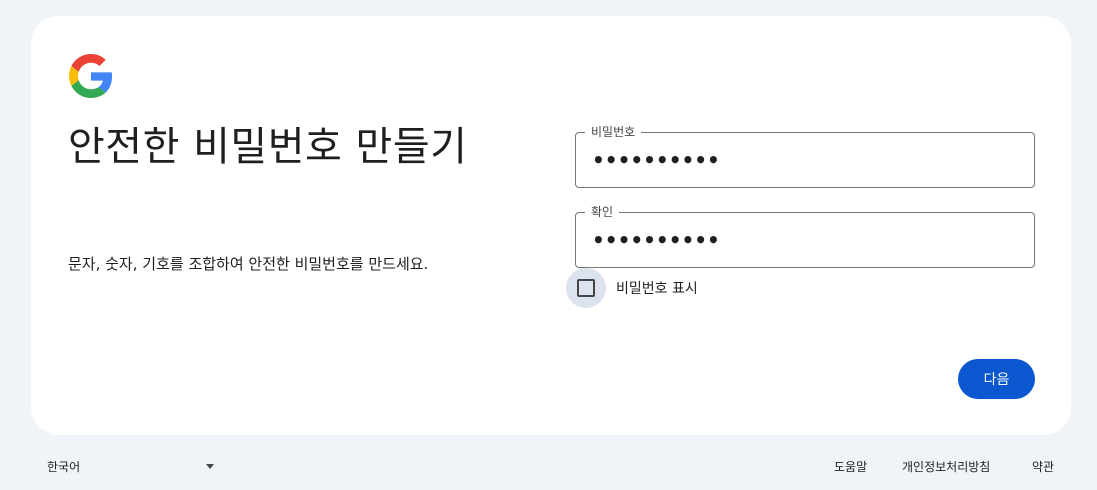 Image resolution: width=1097 pixels, height=490 pixels. Describe the element at coordinates (602, 212) in the screenshot. I see `confirm-field-label: 확인` at that location.